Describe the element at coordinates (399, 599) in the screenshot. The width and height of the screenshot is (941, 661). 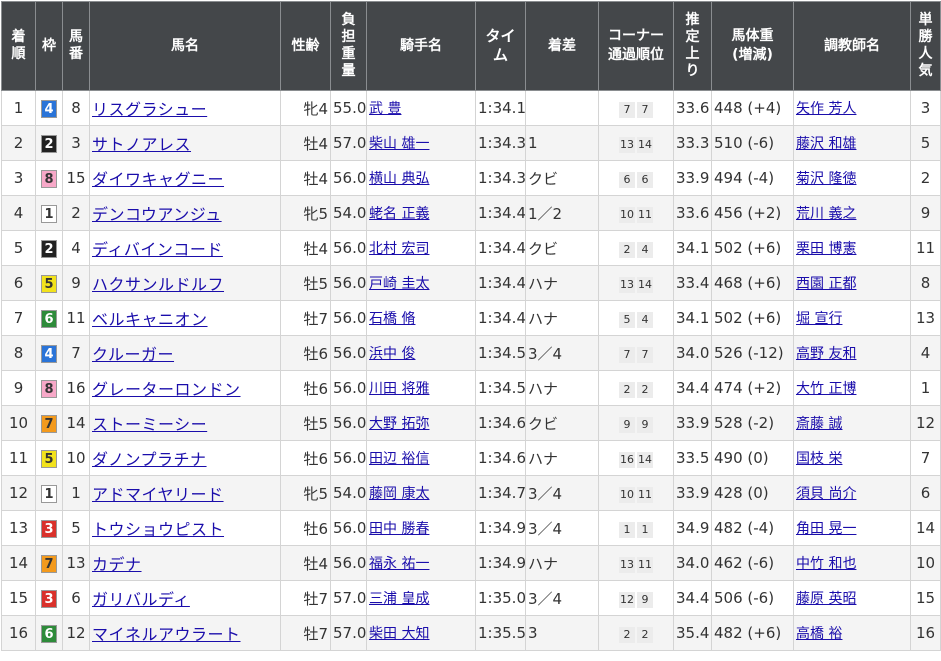
I see `jockey-link: 三浦 皇成` at that location.